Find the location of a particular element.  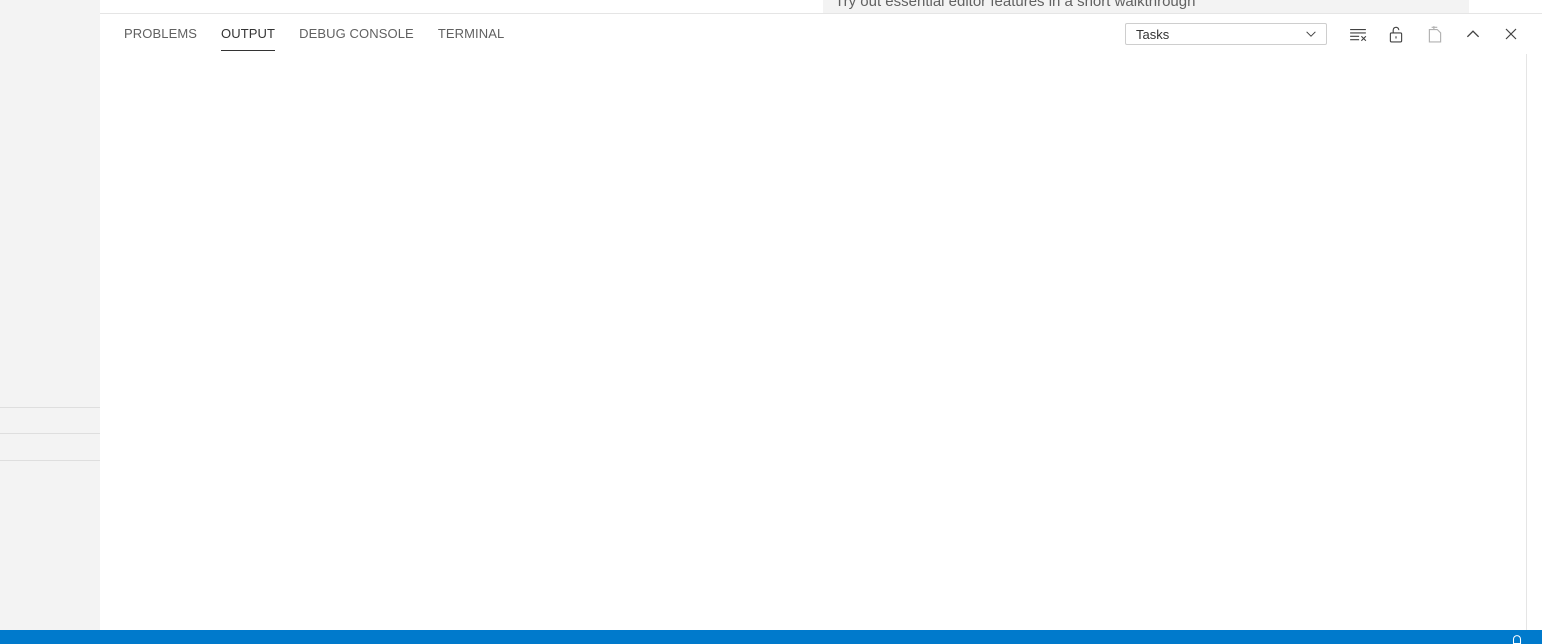

chevron-down-icon is located at coordinates (1311, 34).